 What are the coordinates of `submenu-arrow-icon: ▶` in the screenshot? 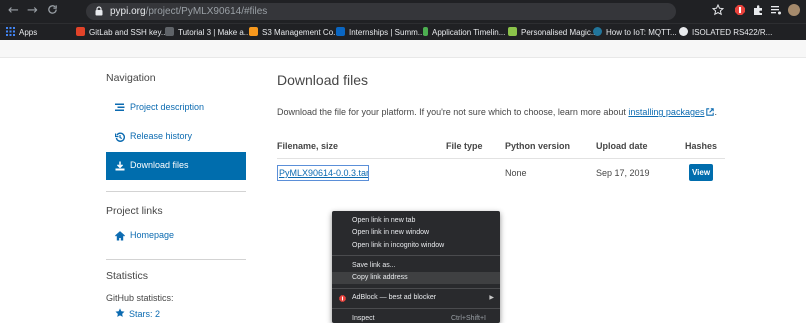 It's located at (491, 298).